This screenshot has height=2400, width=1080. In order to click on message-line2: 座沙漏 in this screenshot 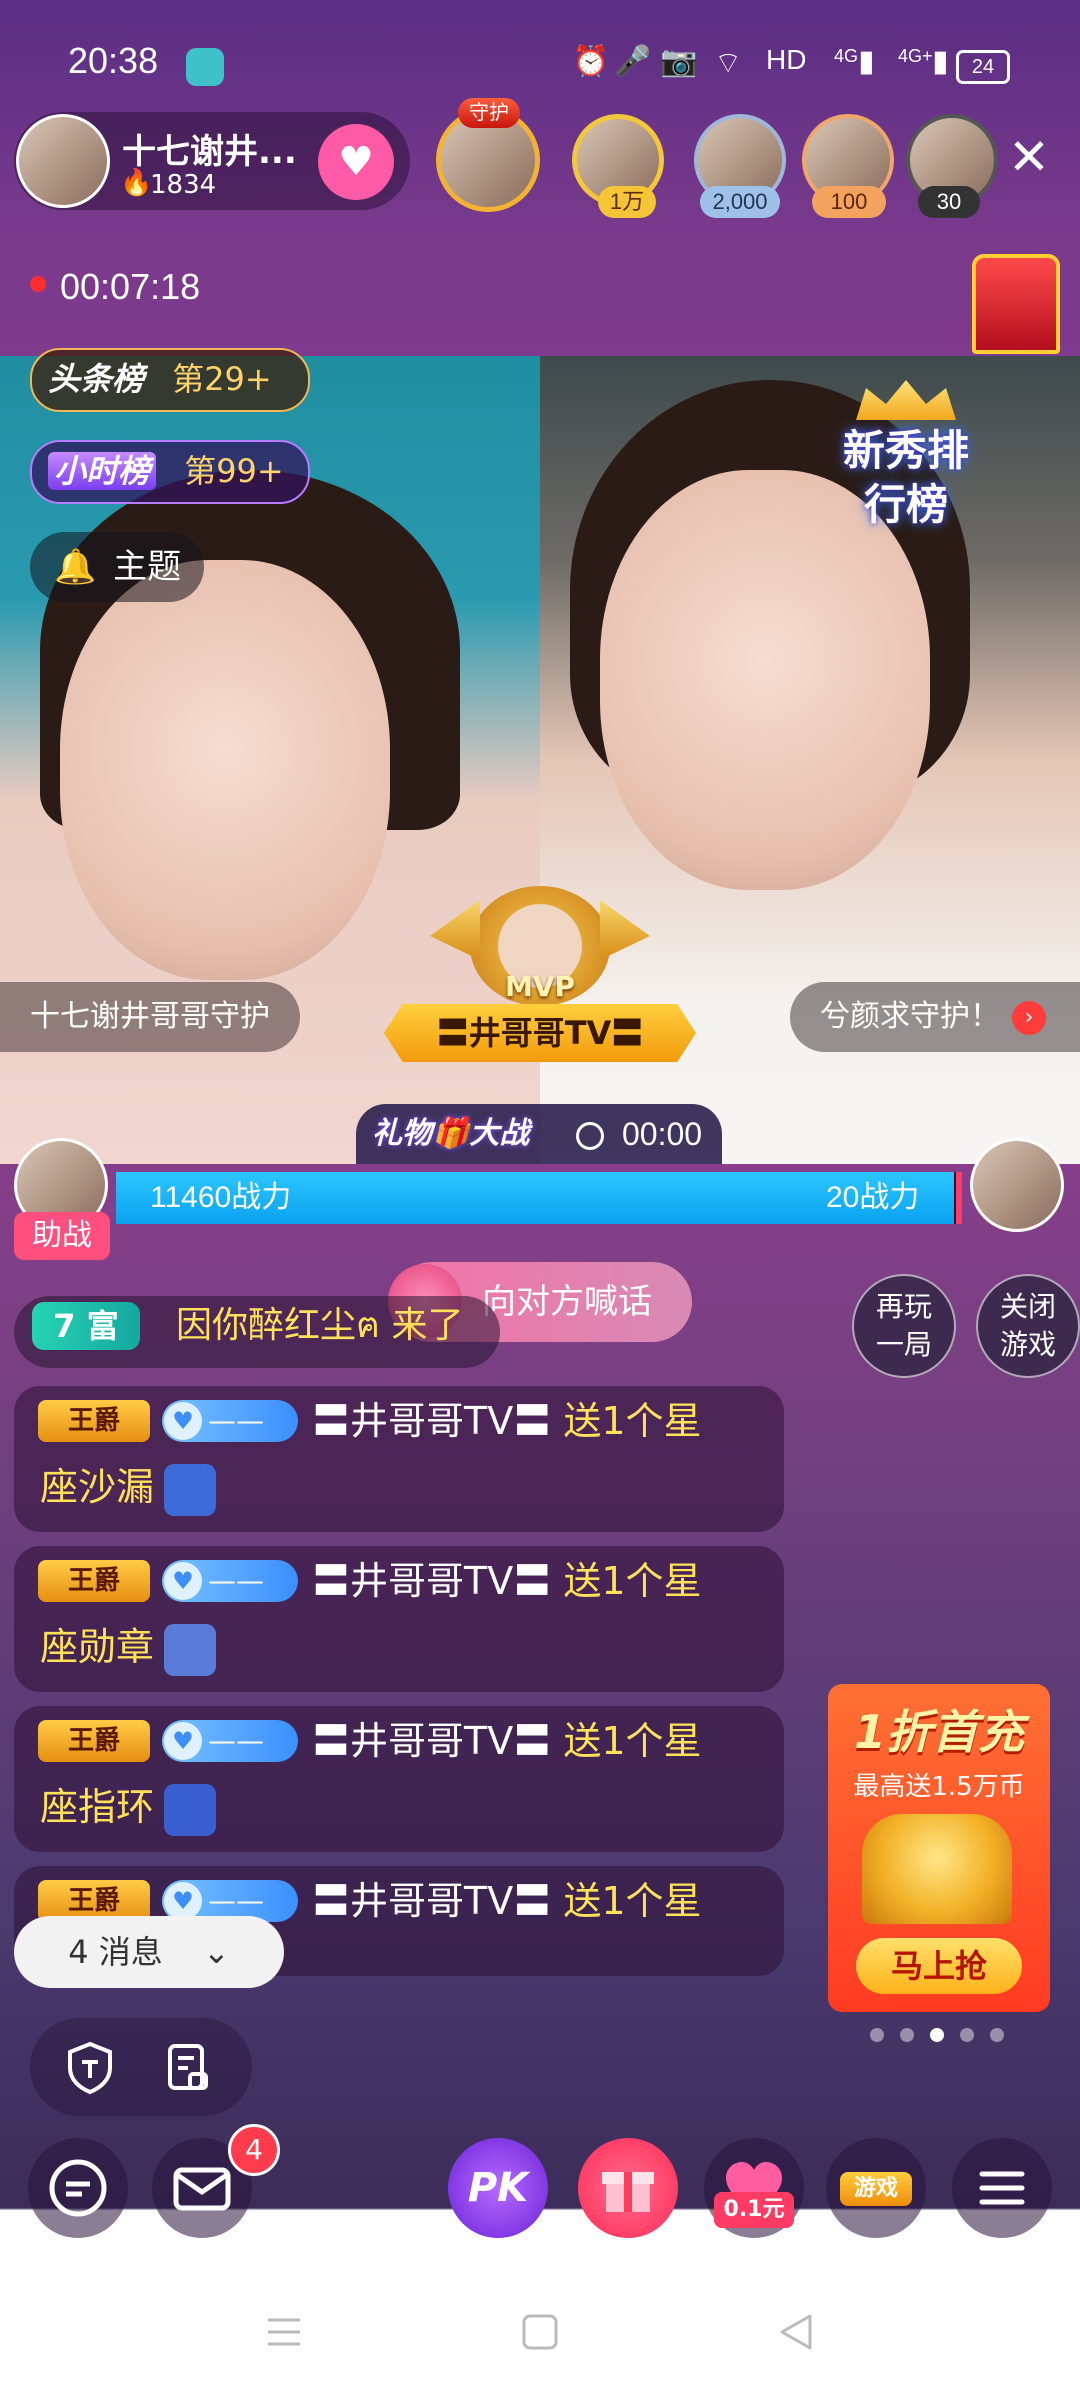, I will do `click(128, 1489)`.